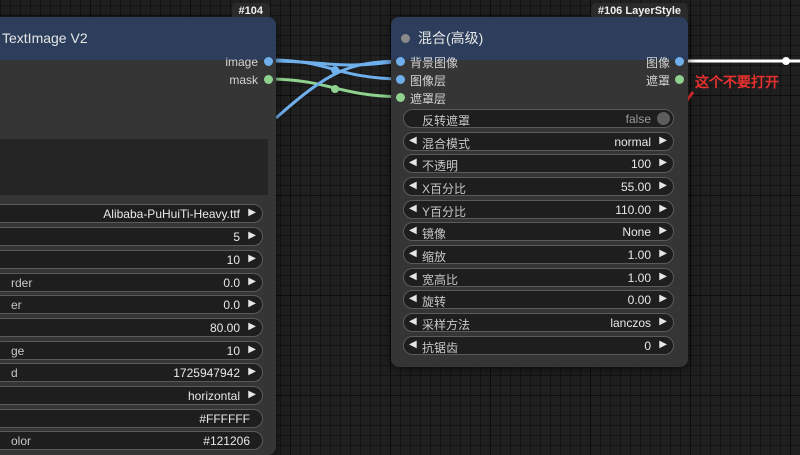  I want to click on input-image-layer-label: 图像层, so click(428, 81).